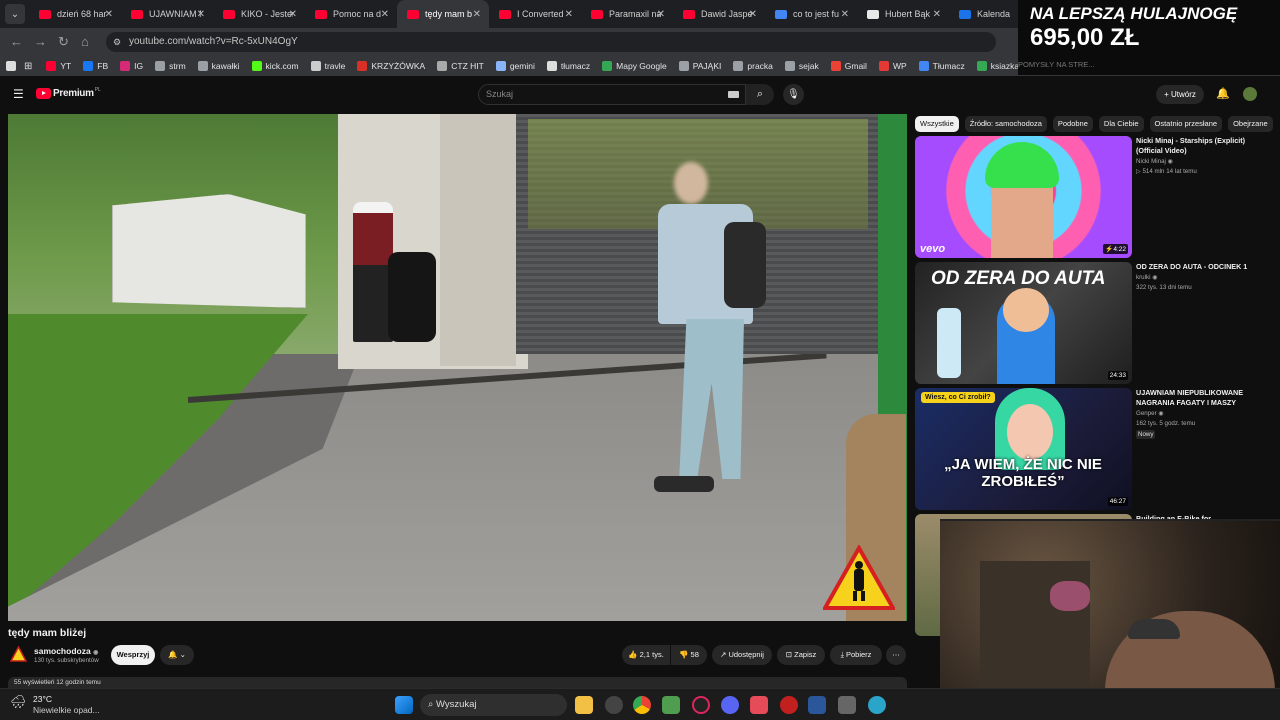  What do you see at coordinates (892, 66) in the screenshot?
I see `bookmark-item: WP` at bounding box center [892, 66].